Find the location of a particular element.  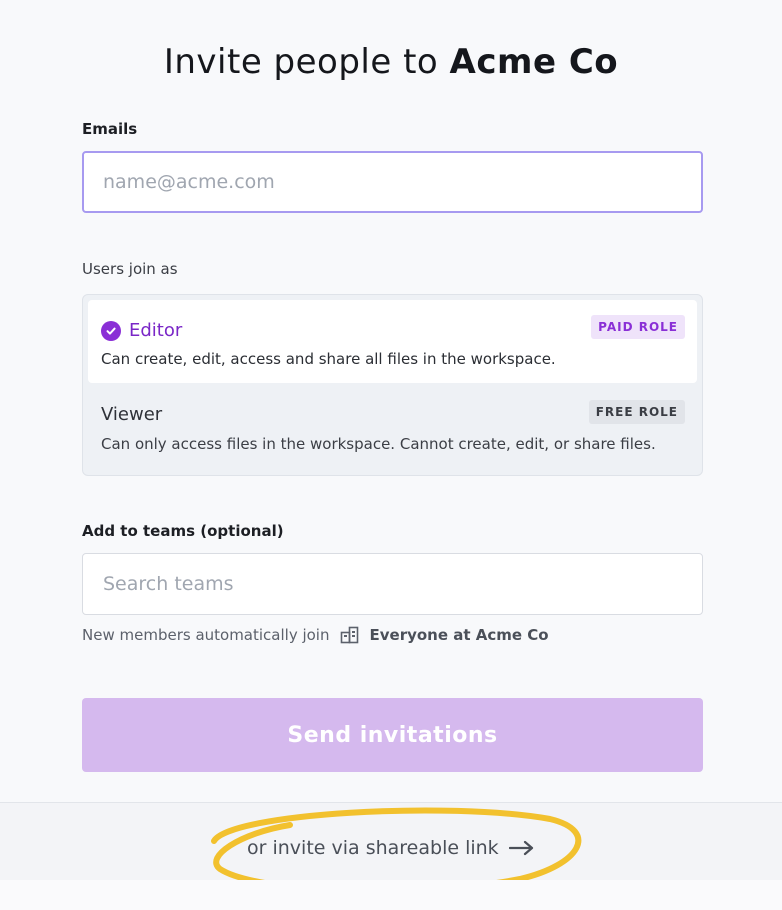

paid-role-badge: PAID ROLE is located at coordinates (638, 327).